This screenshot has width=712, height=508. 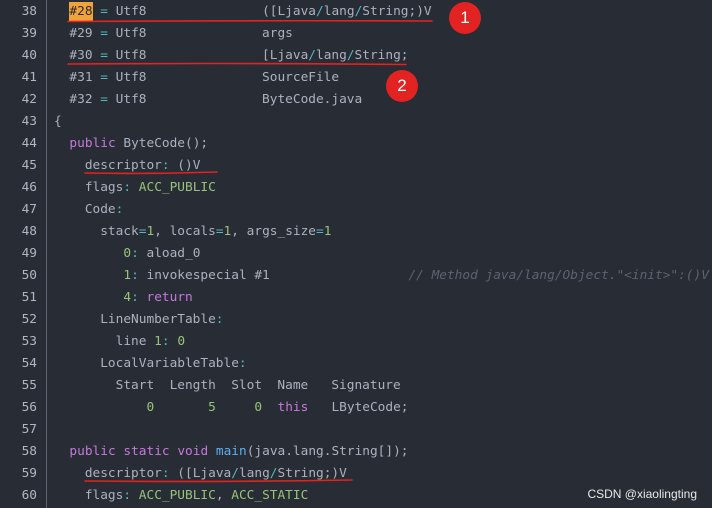 I want to click on line-content: 4: return, so click(x=123, y=298).